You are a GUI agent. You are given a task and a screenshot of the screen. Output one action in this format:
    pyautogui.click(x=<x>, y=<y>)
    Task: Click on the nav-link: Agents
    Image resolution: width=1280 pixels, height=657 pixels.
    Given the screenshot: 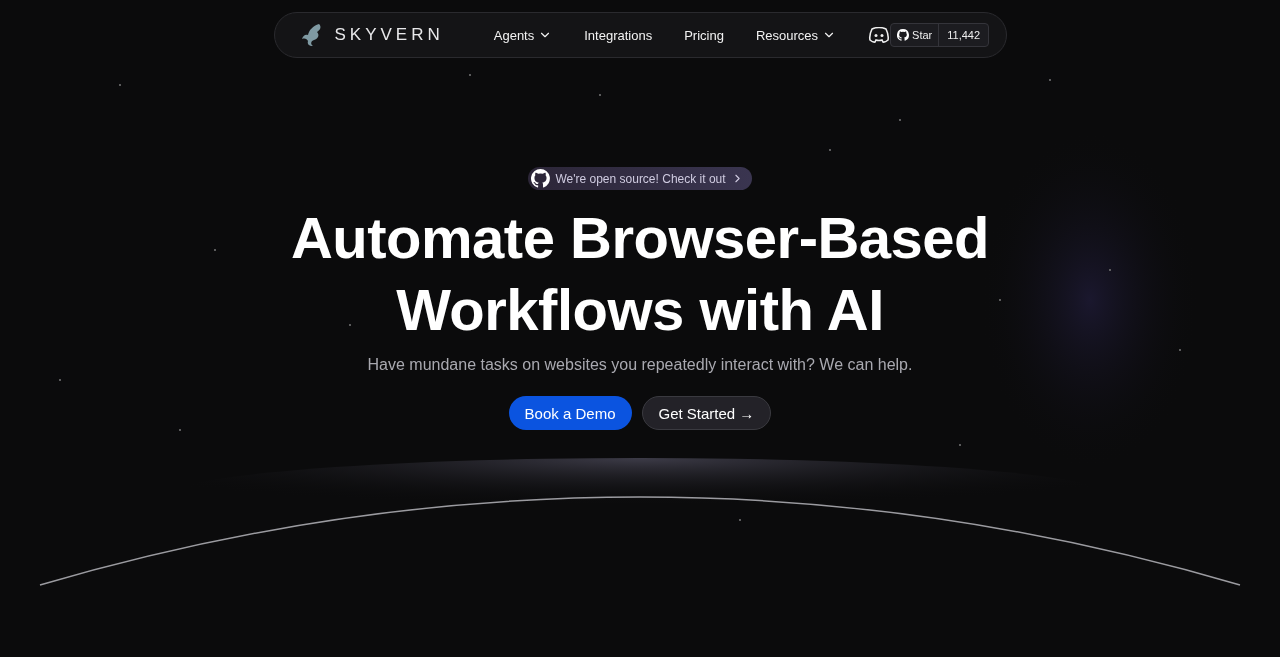 What is the action you would take?
    pyautogui.click(x=523, y=35)
    